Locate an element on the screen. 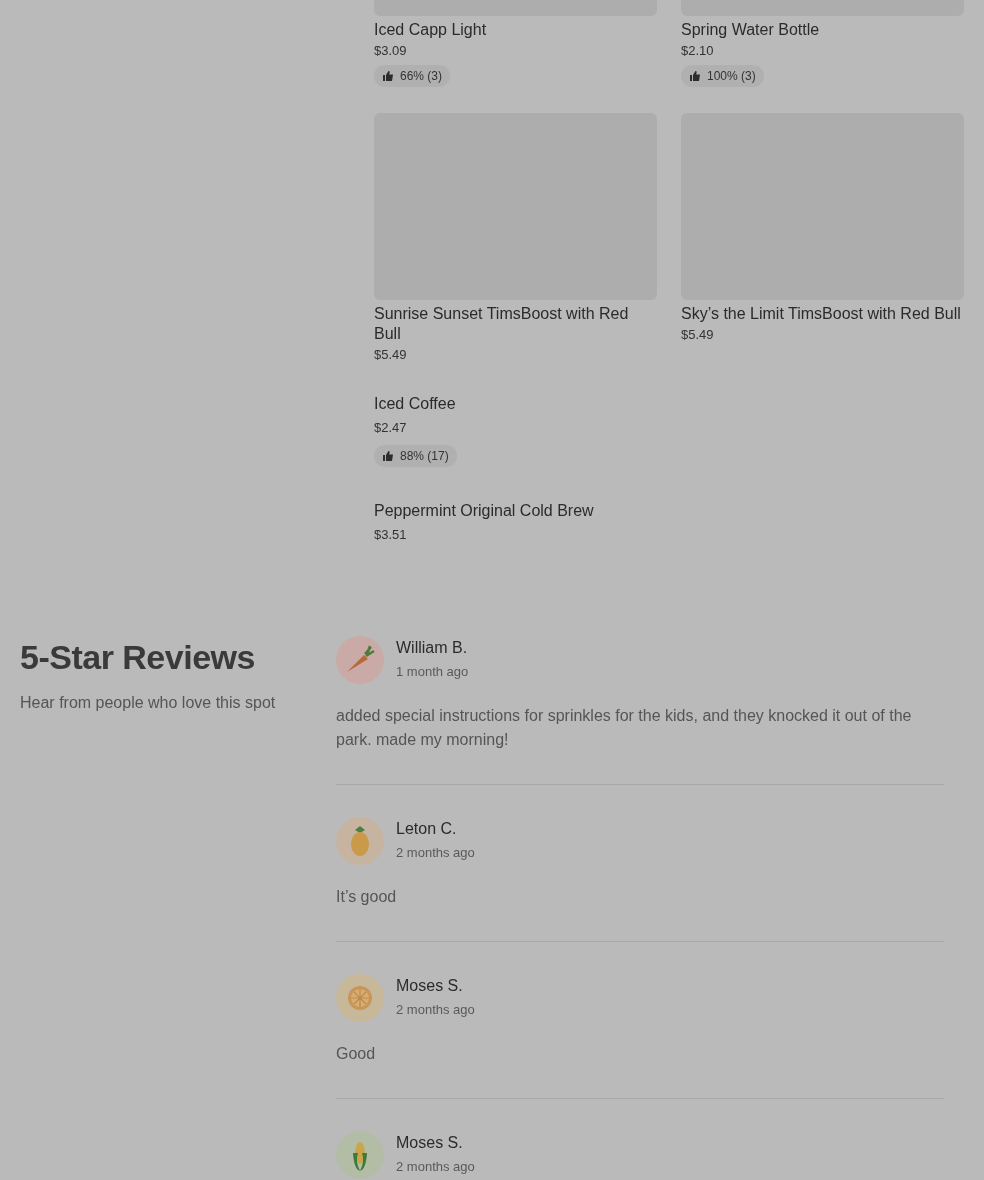  item-name: Iced Capp Light is located at coordinates (430, 30).